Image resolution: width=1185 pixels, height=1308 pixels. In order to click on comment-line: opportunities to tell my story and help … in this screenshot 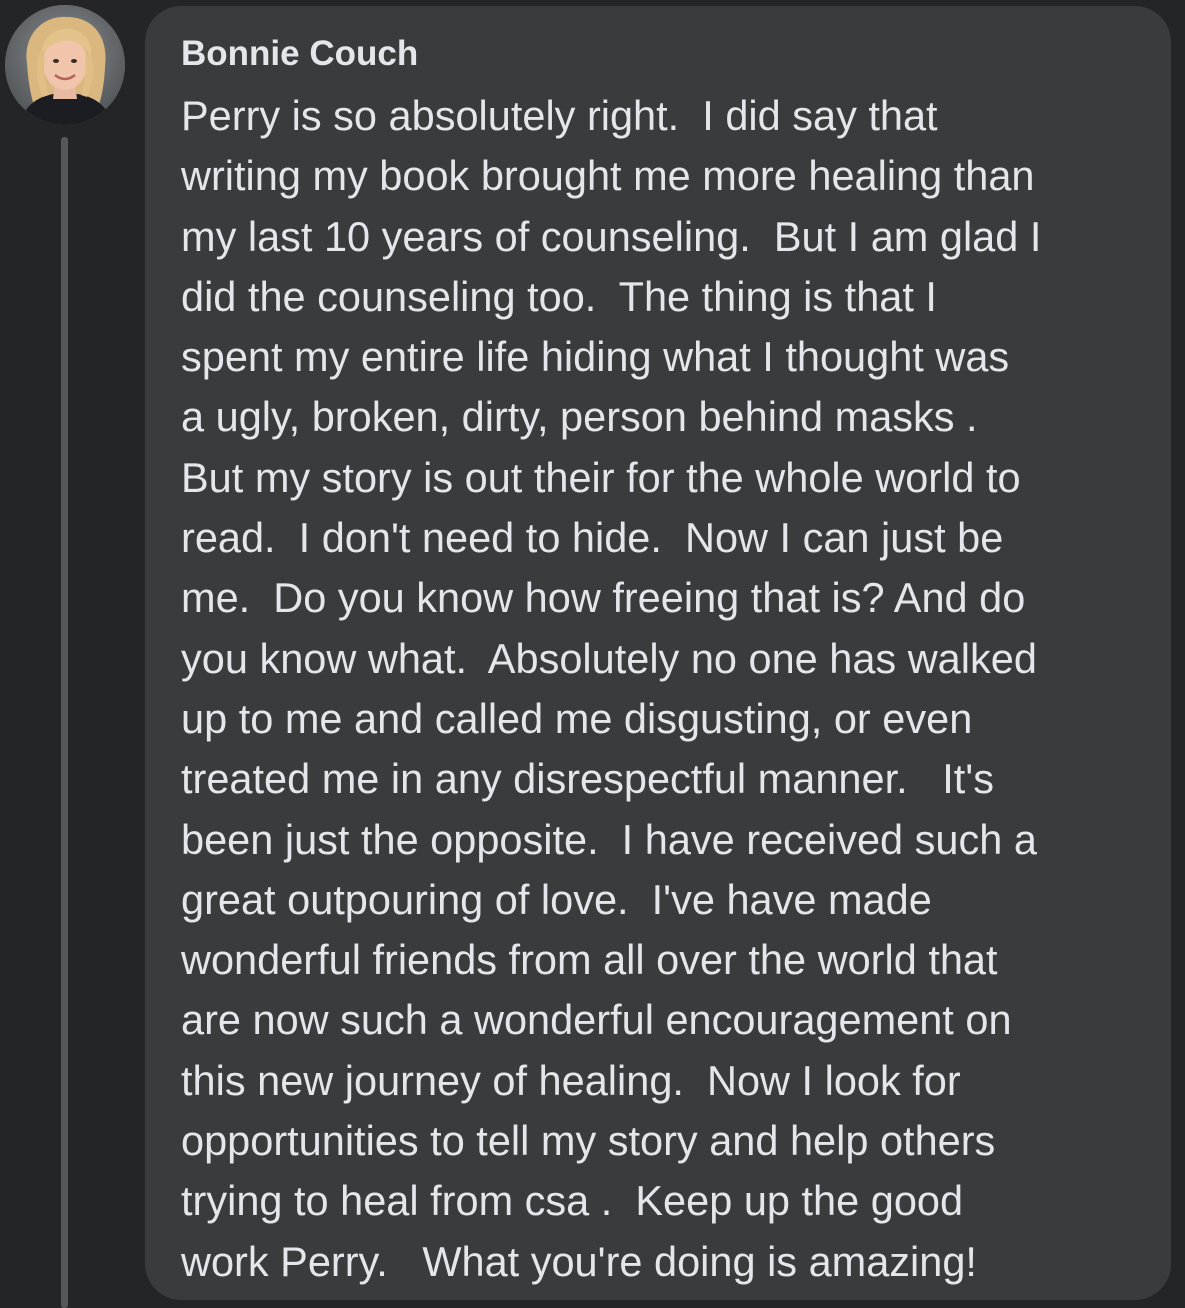, I will do `click(588, 1141)`.